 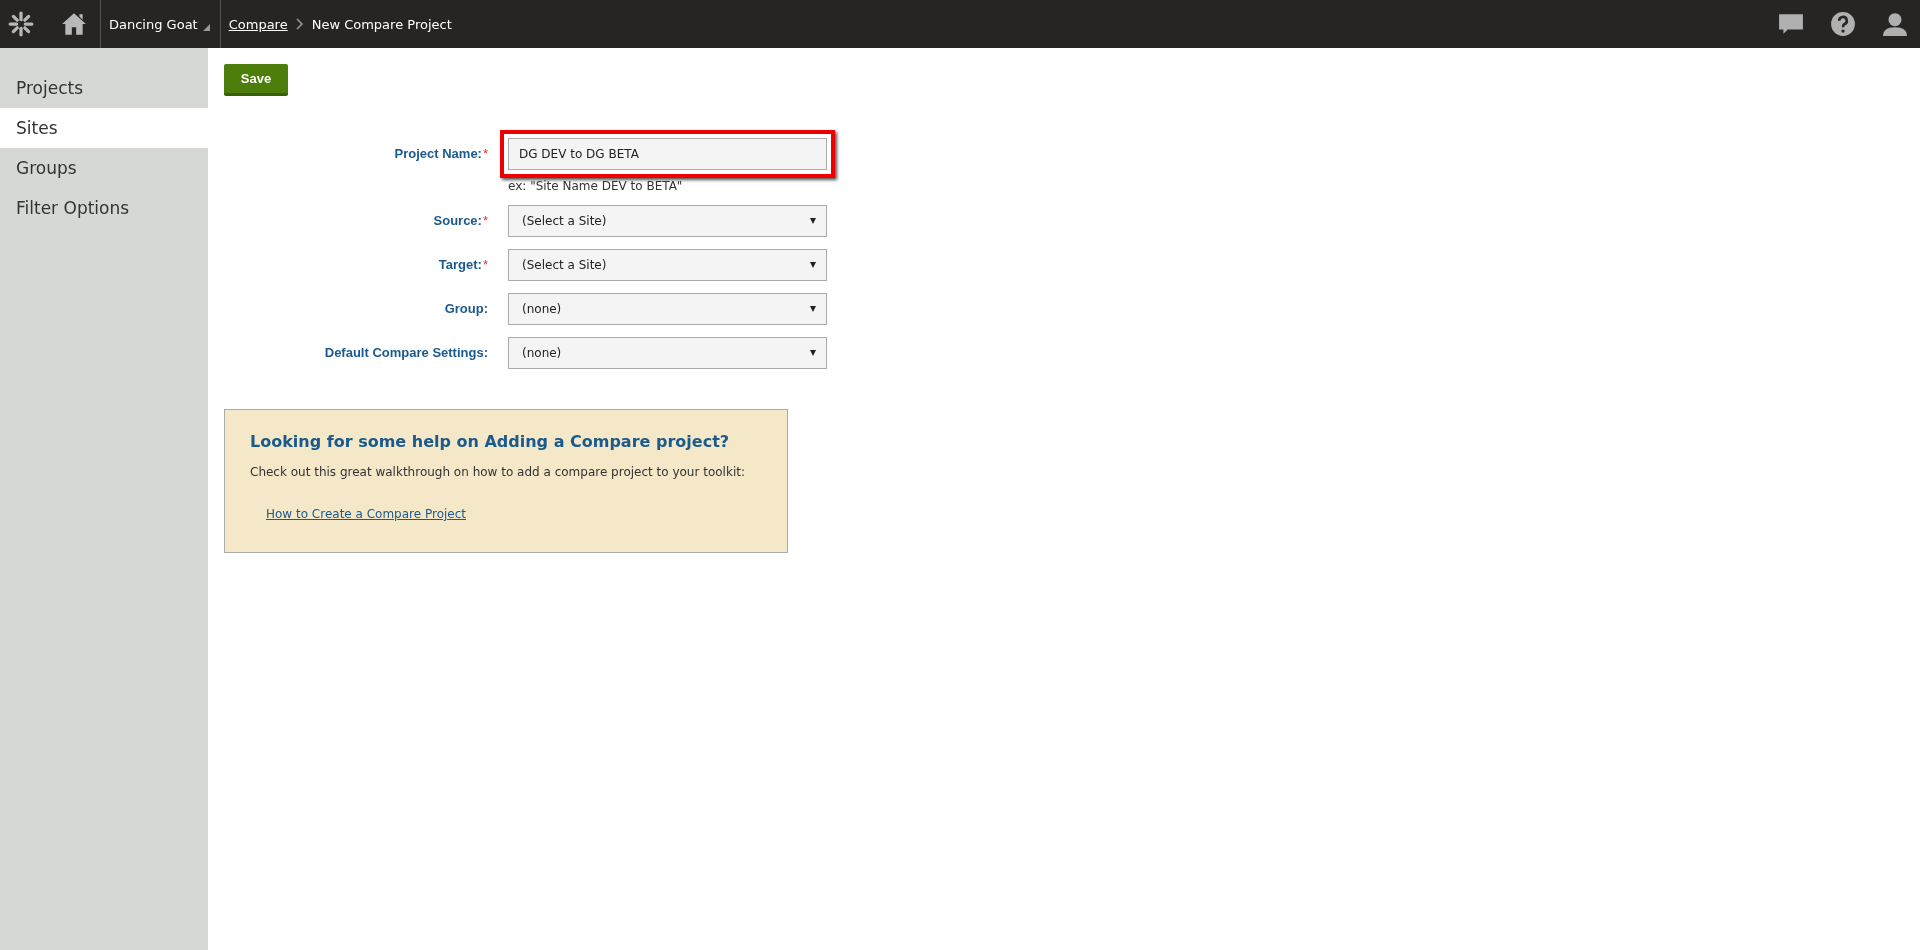 I want to click on home-icon, so click(x=74, y=24).